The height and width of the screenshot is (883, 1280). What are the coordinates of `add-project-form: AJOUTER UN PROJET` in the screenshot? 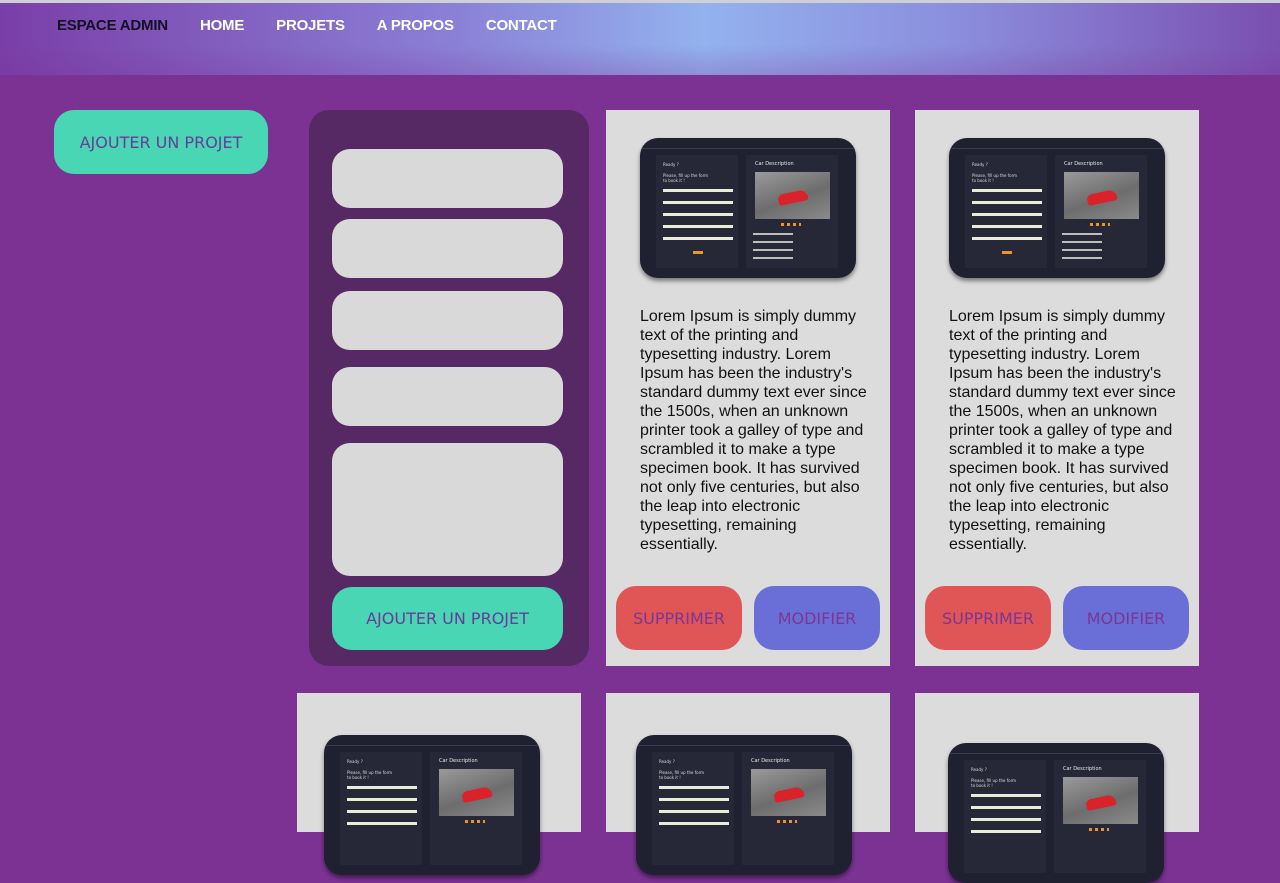 It's located at (449, 388).